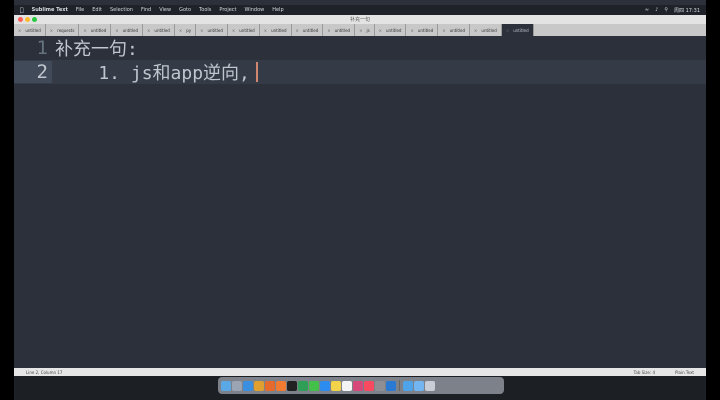  Describe the element at coordinates (281, 385) in the screenshot. I see `sublime-icon` at that location.